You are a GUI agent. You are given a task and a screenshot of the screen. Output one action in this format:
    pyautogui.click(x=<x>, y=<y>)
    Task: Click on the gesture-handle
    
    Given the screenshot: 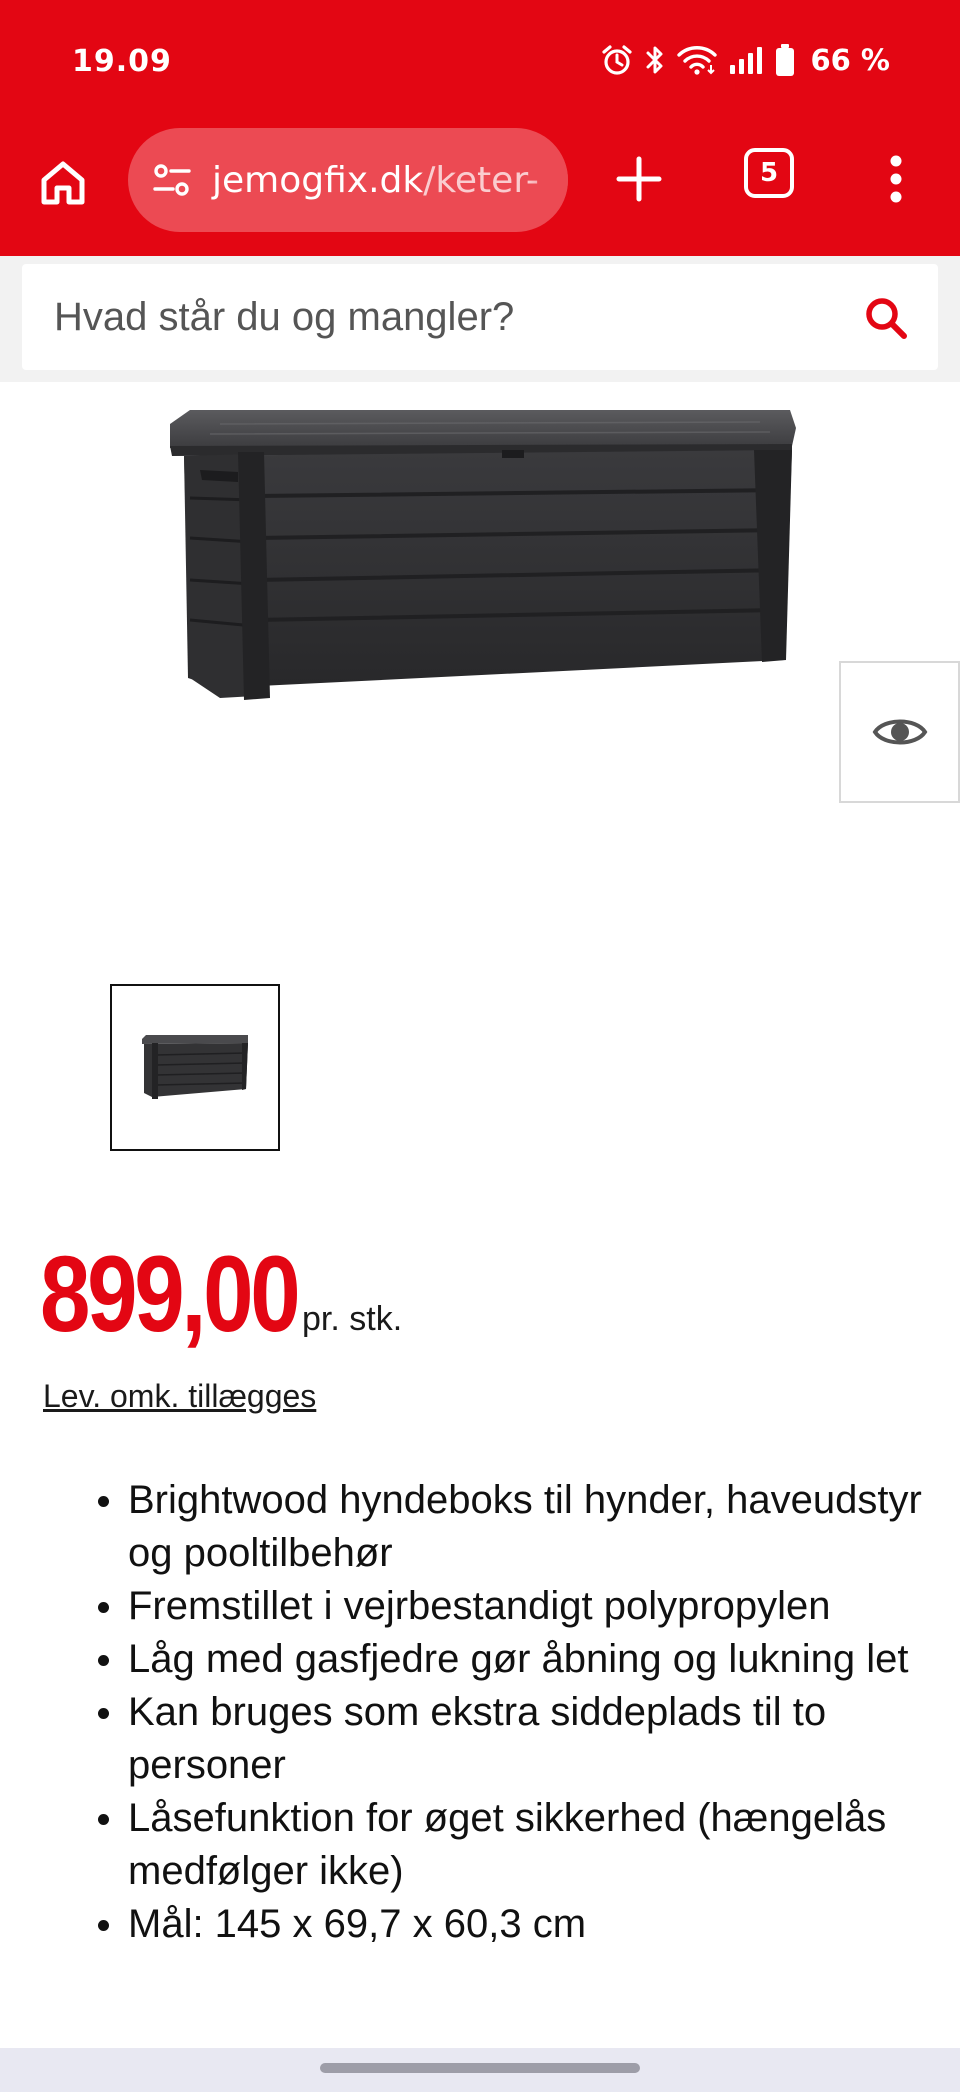 What is the action you would take?
    pyautogui.click(x=480, y=2068)
    